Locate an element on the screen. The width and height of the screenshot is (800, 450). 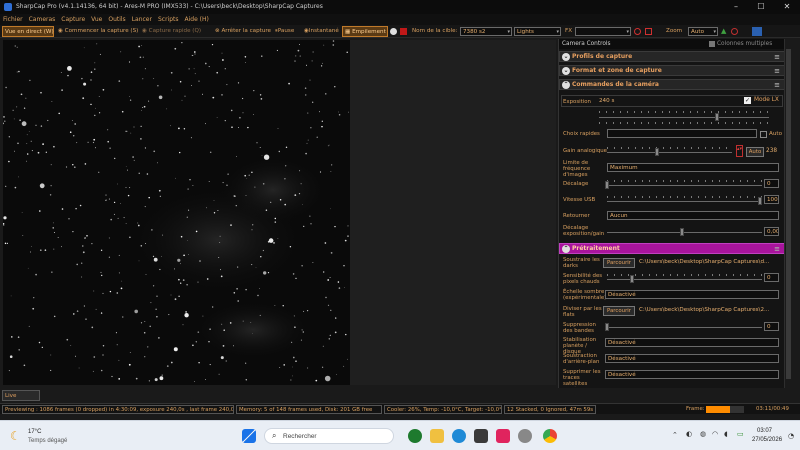
zoom-select: Auto is located at coordinates (703, 31).